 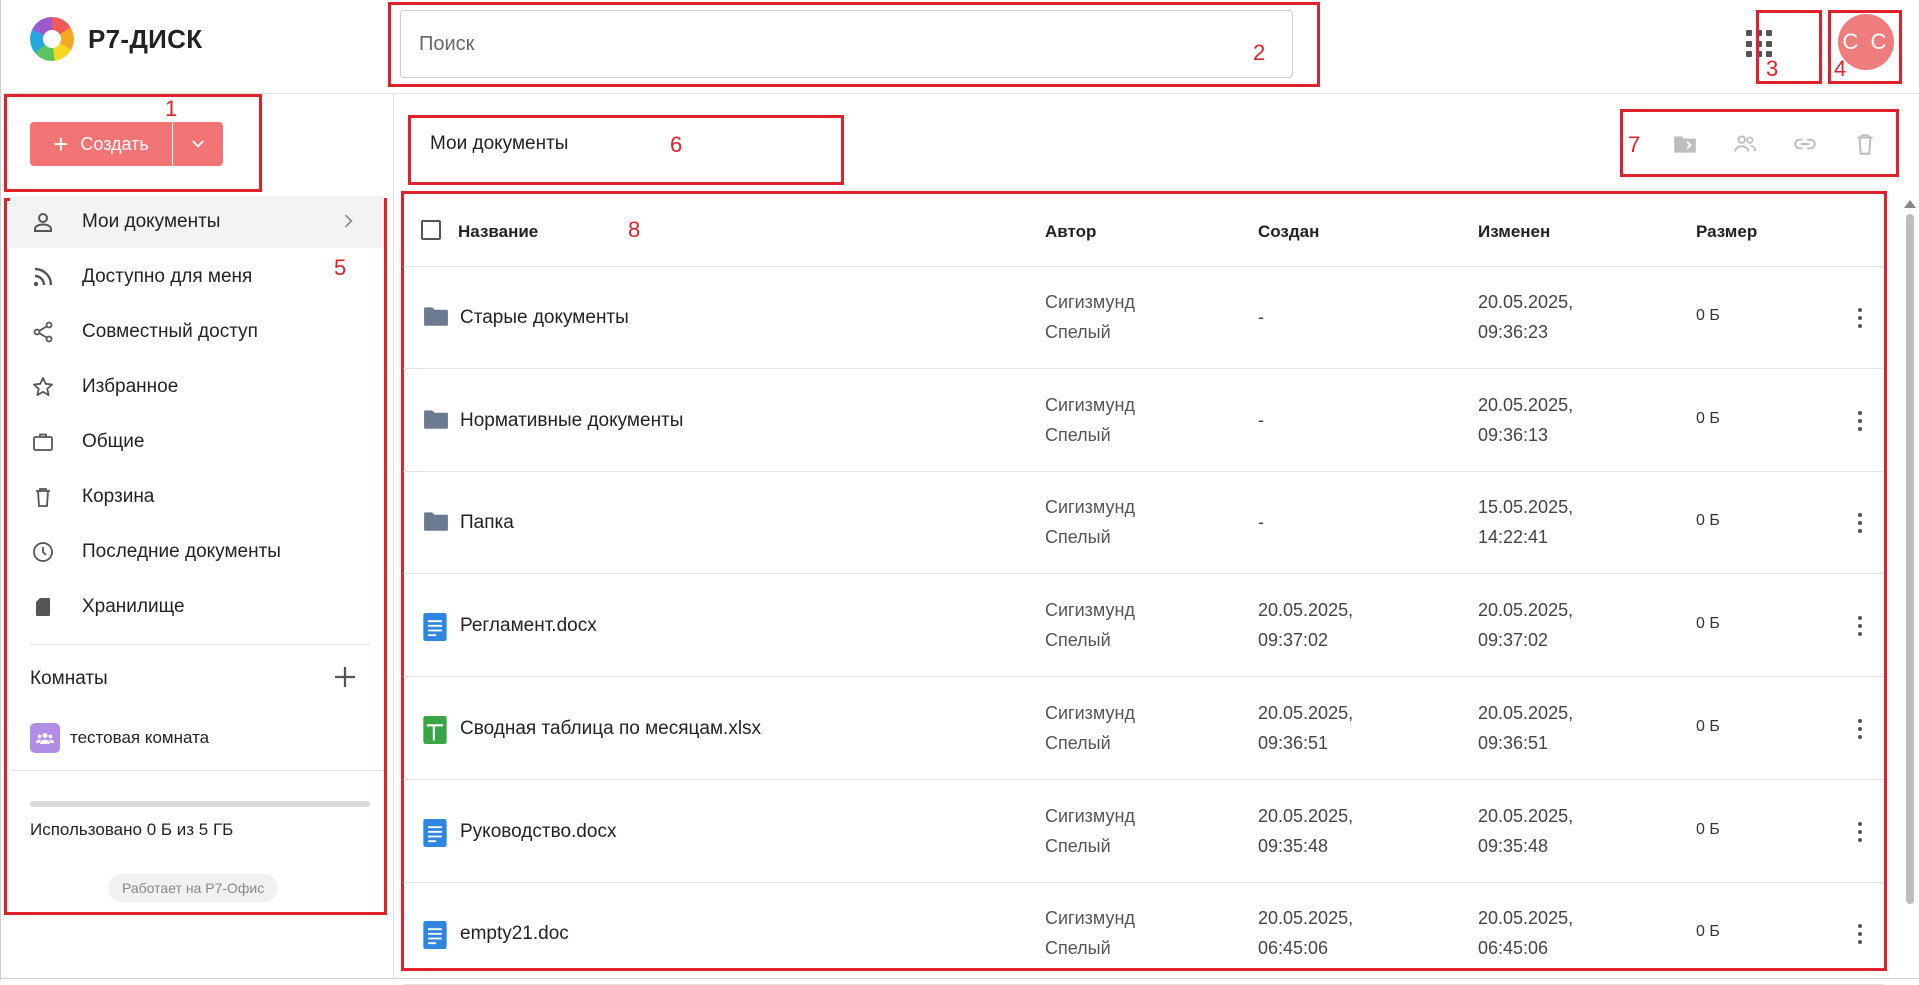 I want to click on link-icon, so click(x=1805, y=144).